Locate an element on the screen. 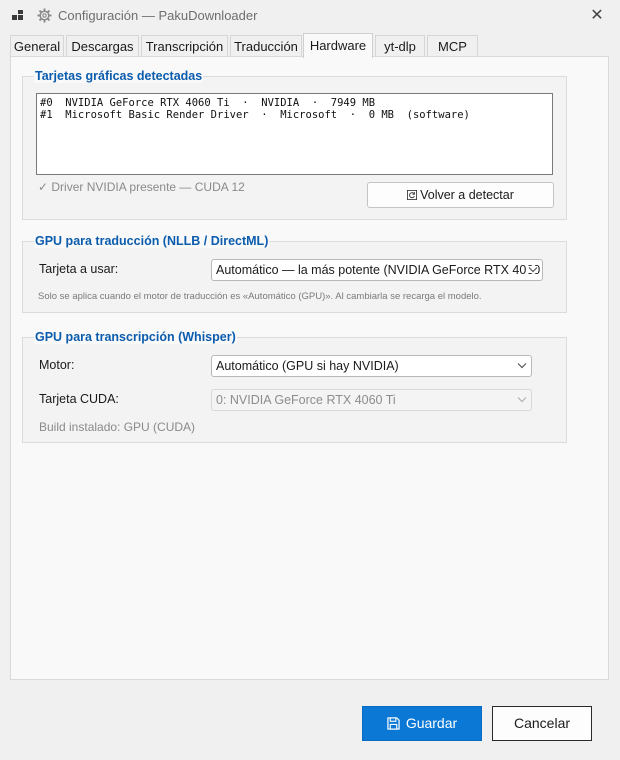 The image size is (620, 760). tab-yt-dlp: yt-dlp is located at coordinates (400, 45).